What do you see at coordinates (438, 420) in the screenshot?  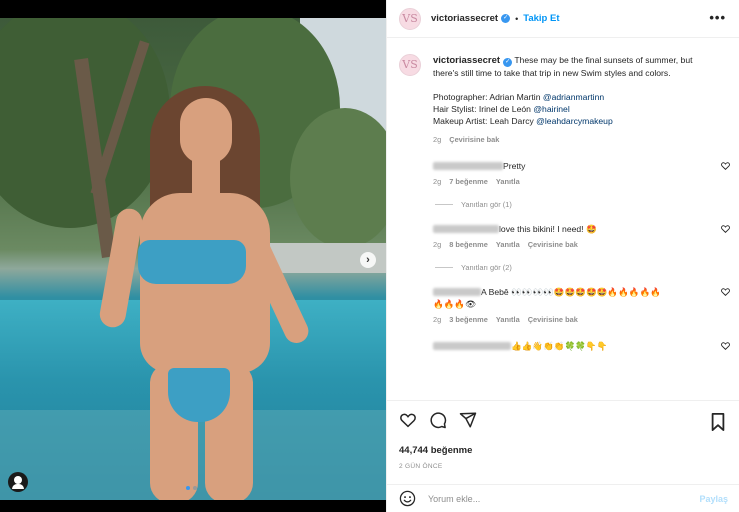 I see `comment-icon` at bounding box center [438, 420].